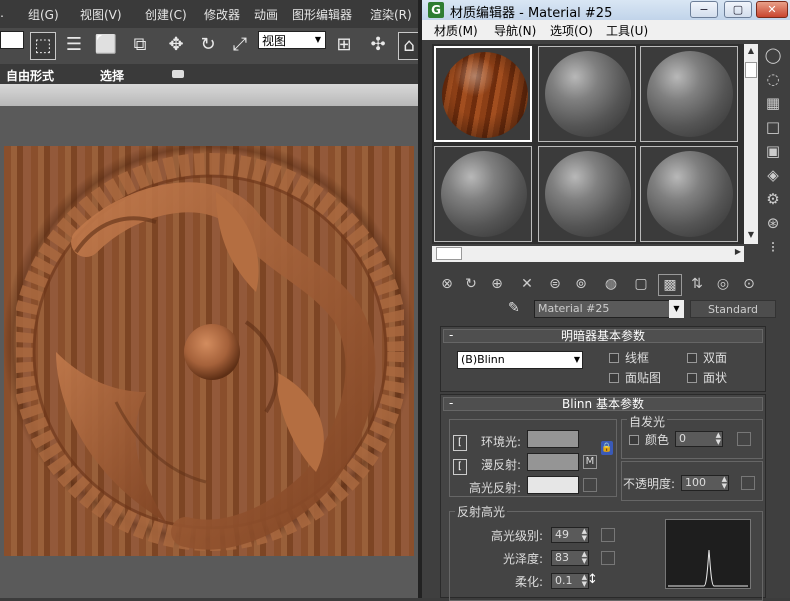 This screenshot has height=601, width=790. Describe the element at coordinates (704, 9) in the screenshot. I see `minimize-button: −` at that location.